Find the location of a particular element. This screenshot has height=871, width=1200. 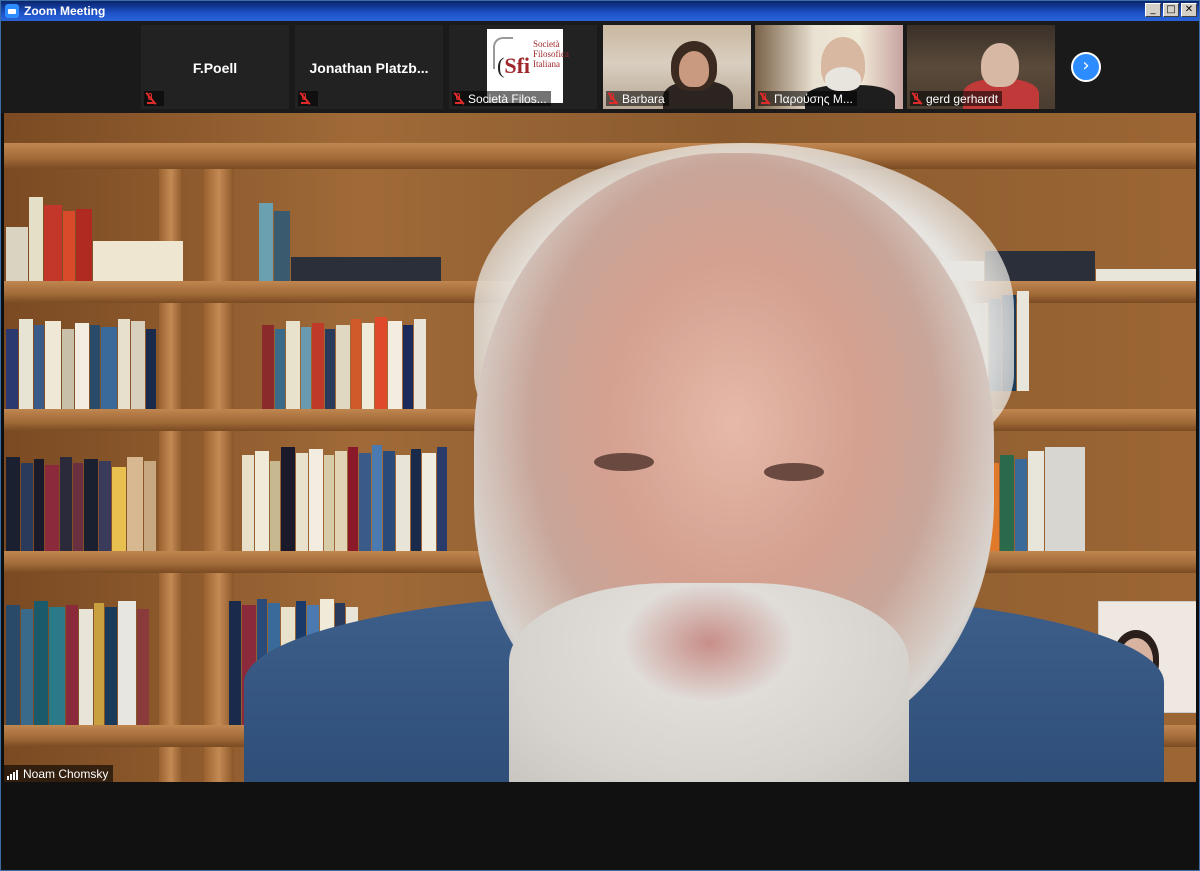

participant-tile: gerd gerhardt is located at coordinates (981, 67).